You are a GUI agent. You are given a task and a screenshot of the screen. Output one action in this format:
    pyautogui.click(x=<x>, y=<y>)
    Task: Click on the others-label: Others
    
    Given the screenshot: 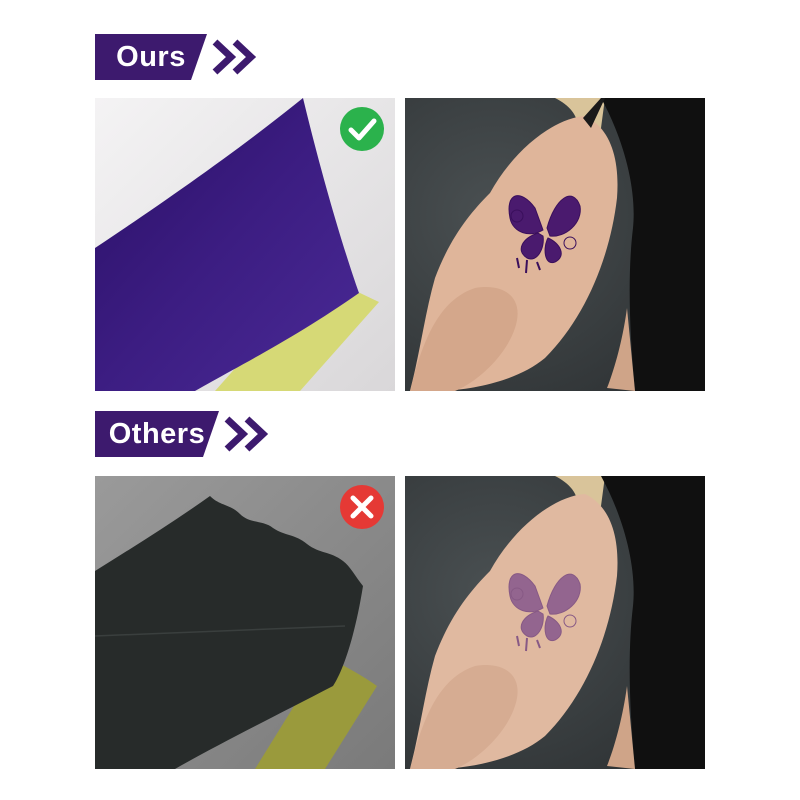 What is the action you would take?
    pyautogui.click(x=157, y=434)
    